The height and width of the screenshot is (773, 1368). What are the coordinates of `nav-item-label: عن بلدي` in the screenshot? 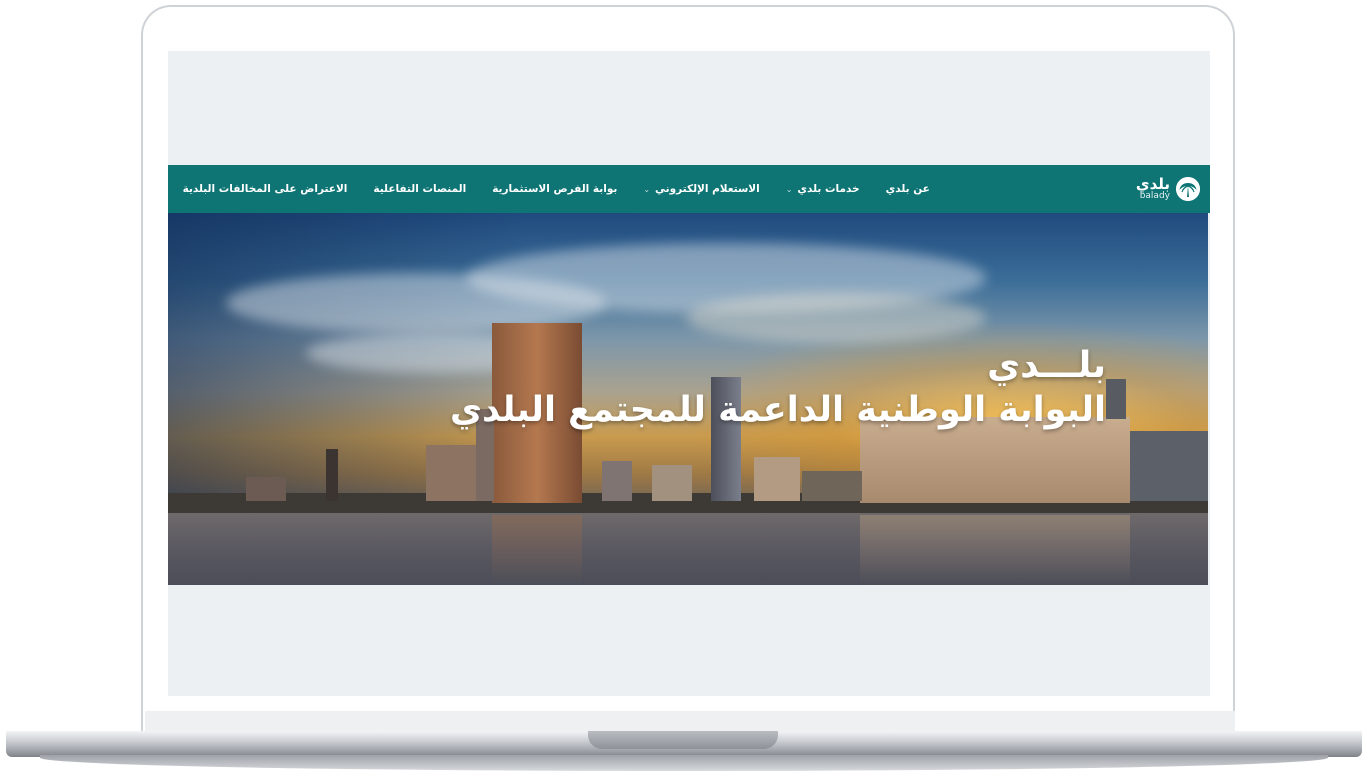 It's located at (907, 189).